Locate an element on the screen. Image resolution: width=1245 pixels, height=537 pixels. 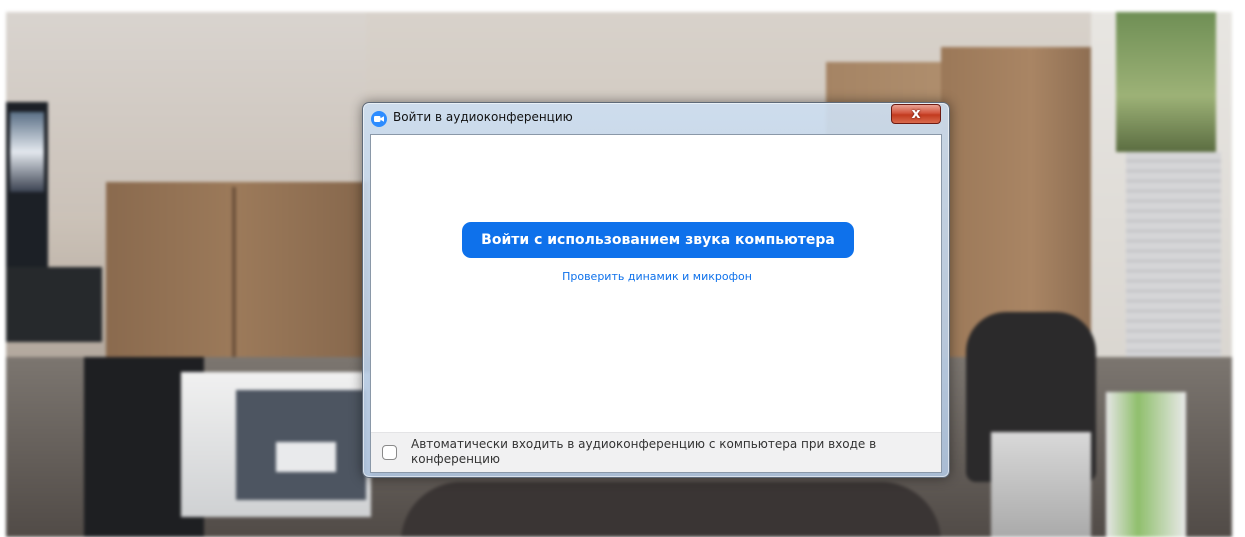
dialog-titlebar: Войти в аудиоконференцию x is located at coordinates (656, 118).